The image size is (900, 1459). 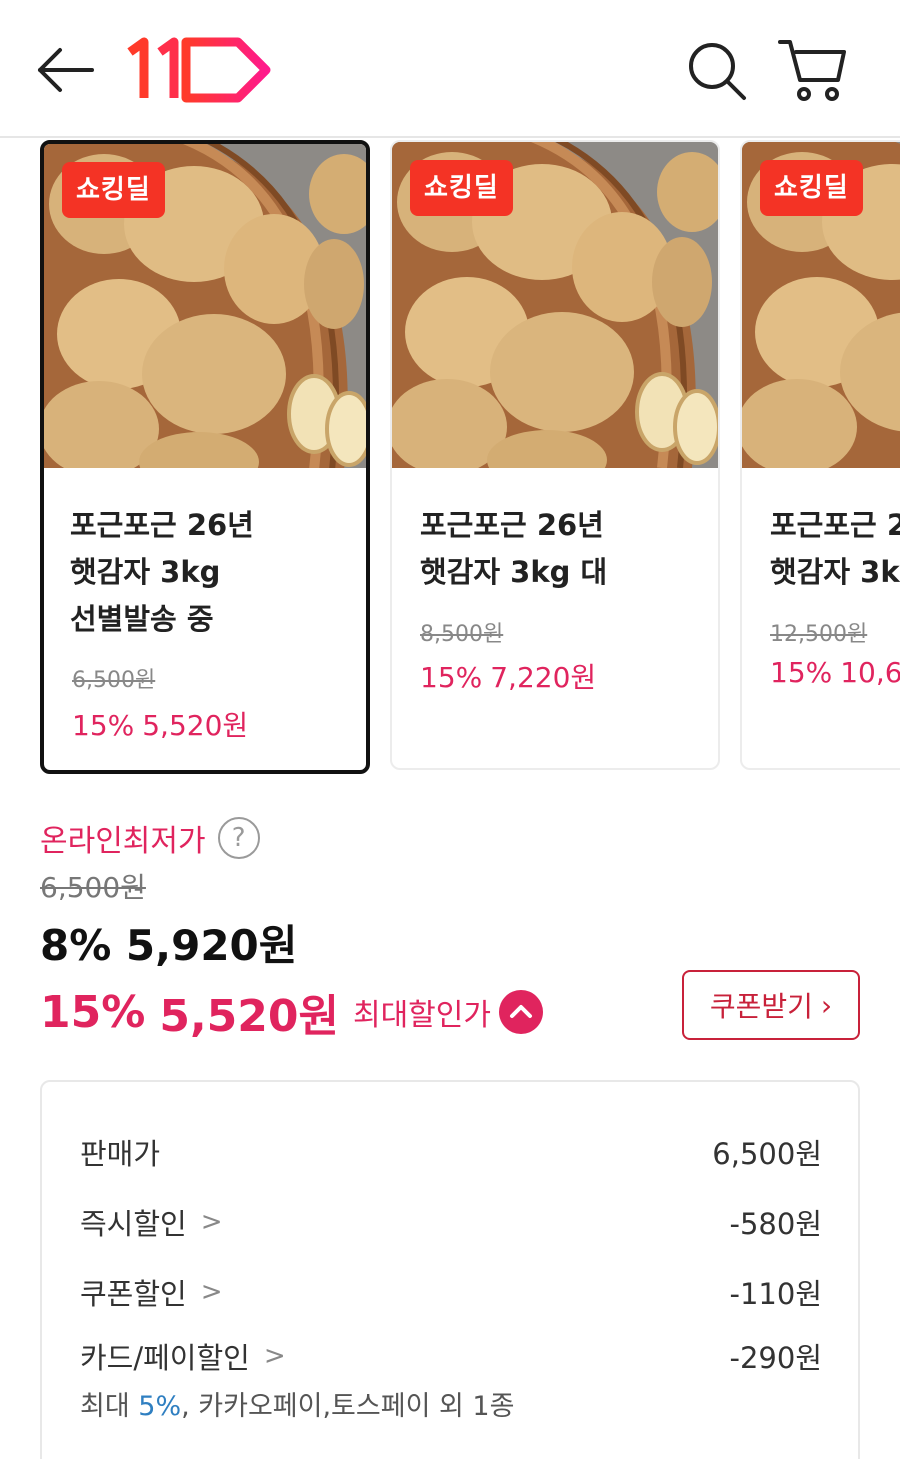 I want to click on max-discount-label: 최대할인가, so click(x=421, y=1015).